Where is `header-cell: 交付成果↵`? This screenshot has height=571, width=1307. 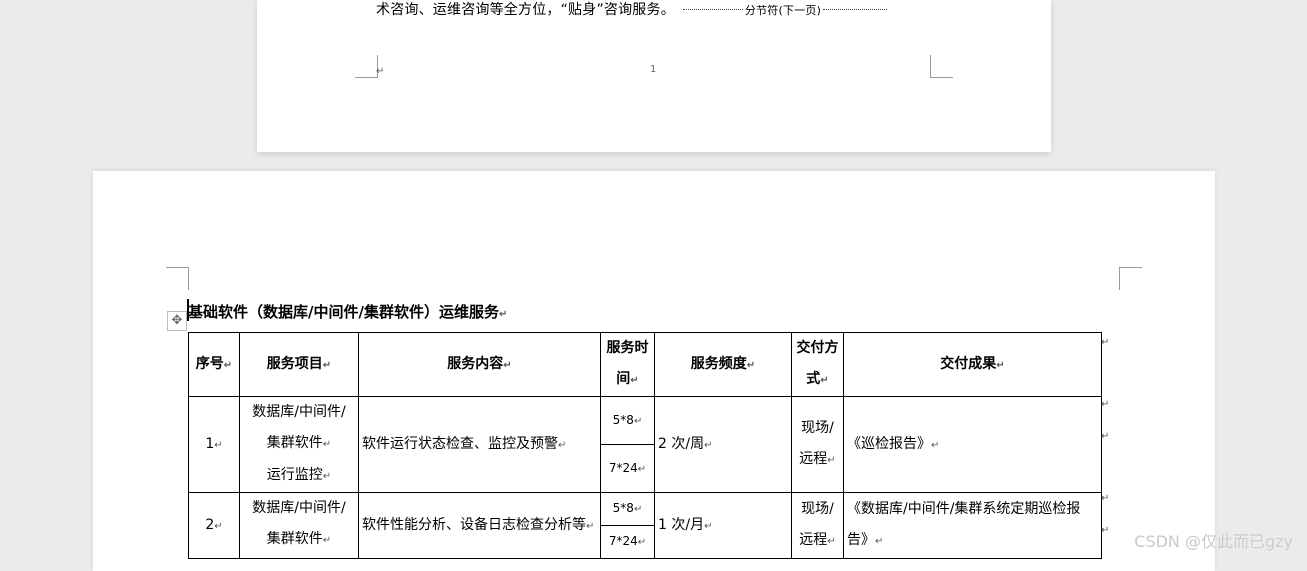
header-cell: 交付成果↵ is located at coordinates (972, 364).